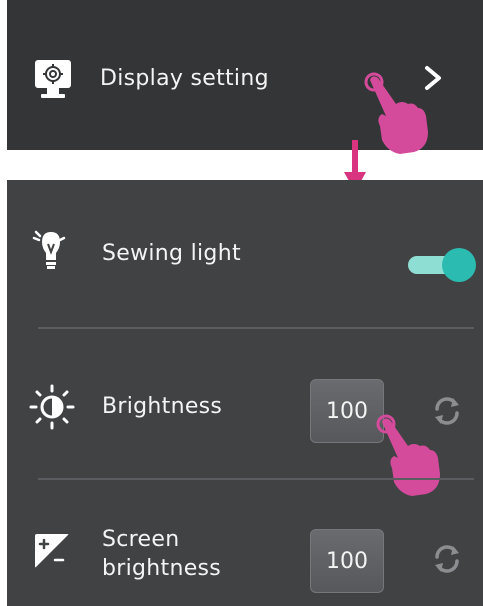  What do you see at coordinates (49, 249) in the screenshot?
I see `light-bulb-icon` at bounding box center [49, 249].